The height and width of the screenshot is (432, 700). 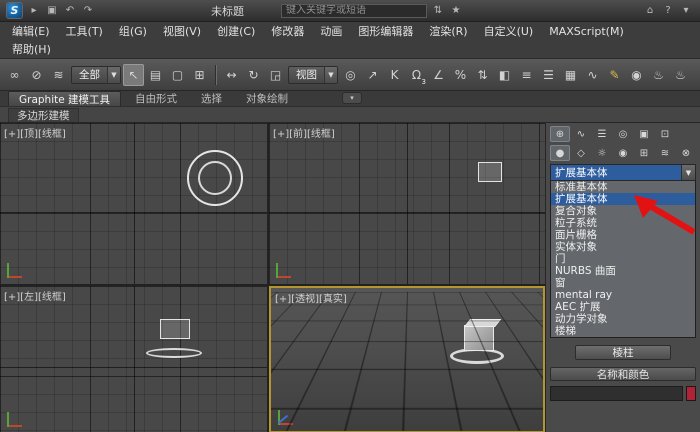 I want to click on ribbon-tab: 对象绘制, so click(x=267, y=98).